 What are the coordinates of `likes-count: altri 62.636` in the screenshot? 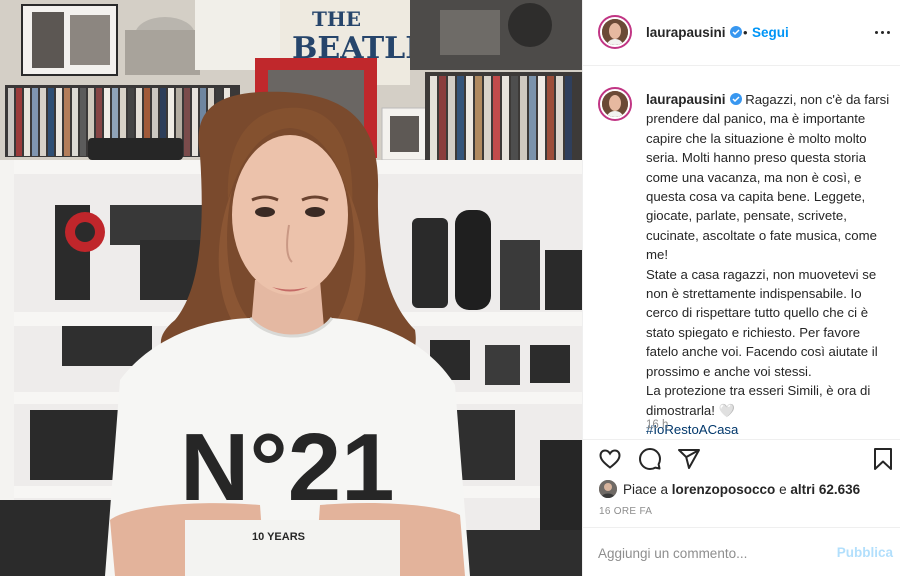 It's located at (825, 489).